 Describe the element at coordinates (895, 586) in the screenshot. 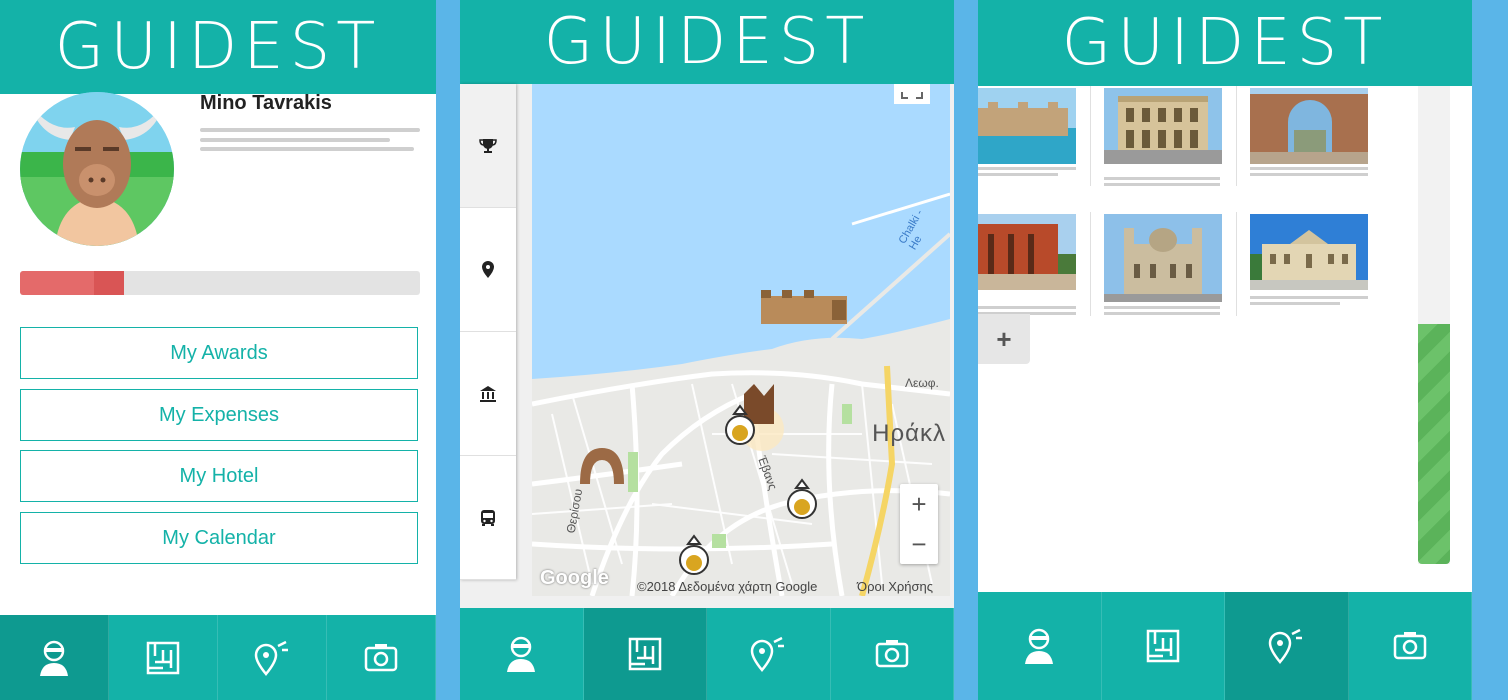

I see `map-terms-link: Όροι Χρήσης` at that location.